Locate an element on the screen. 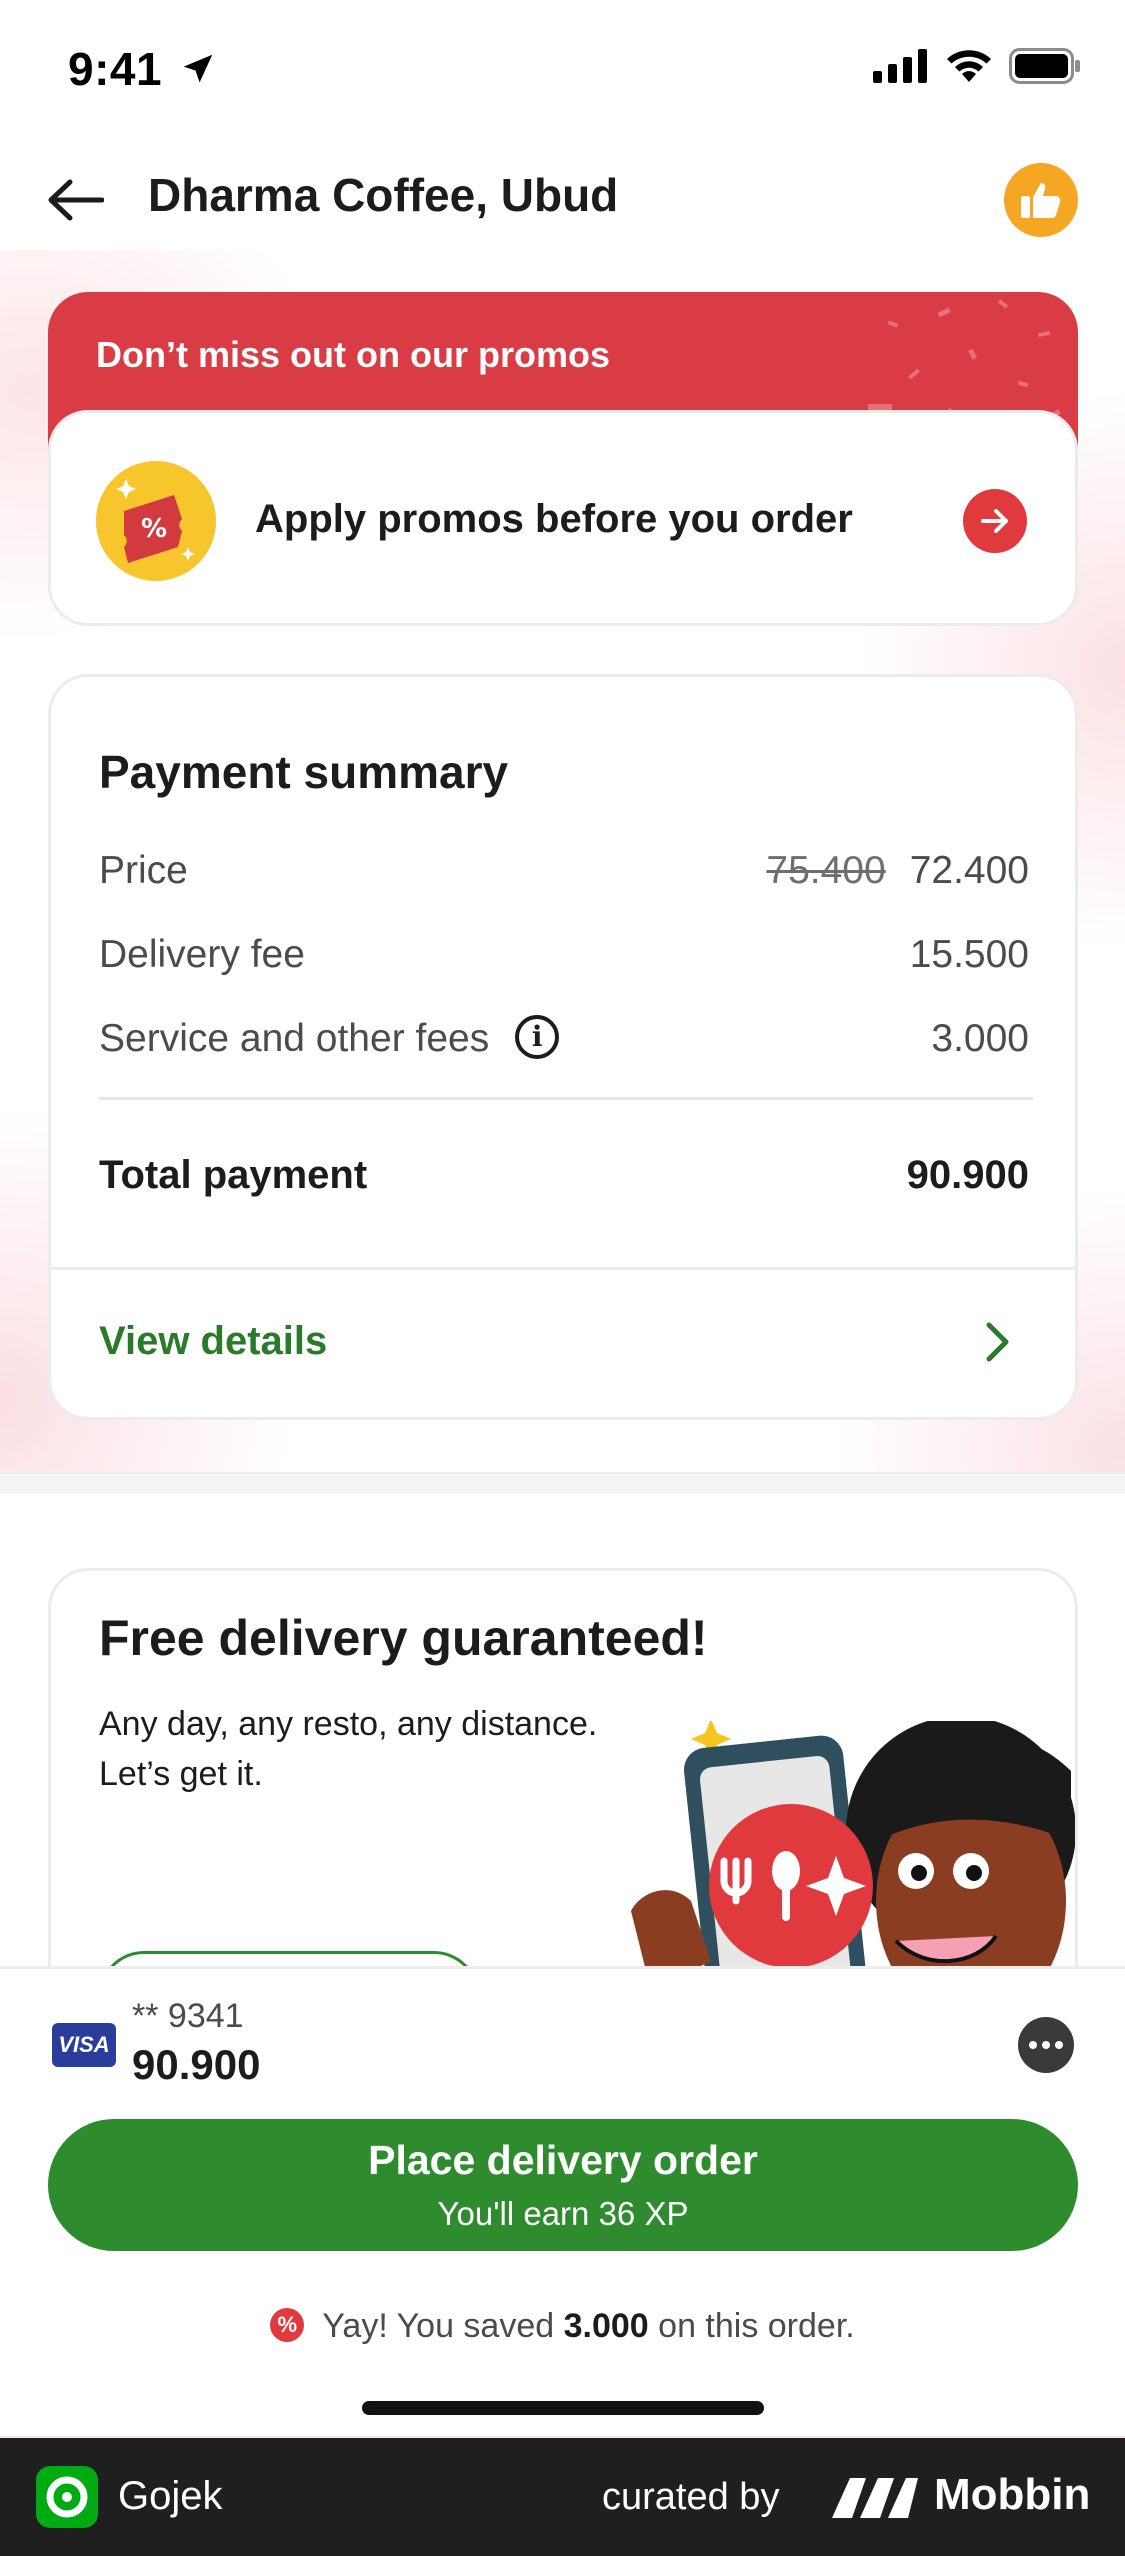 Image resolution: width=1125 pixels, height=2556 pixels. delivery-fee-label: Delivery fee is located at coordinates (202, 954).